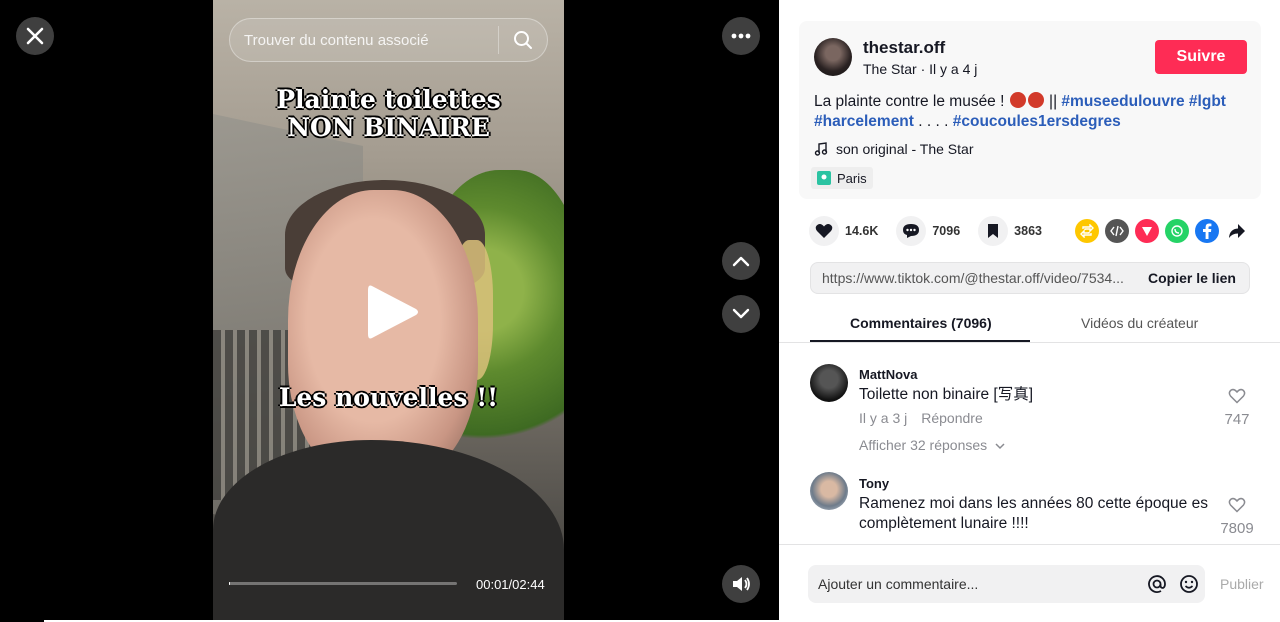  What do you see at coordinates (1237, 419) in the screenshot?
I see `comment-like-count: 747` at bounding box center [1237, 419].